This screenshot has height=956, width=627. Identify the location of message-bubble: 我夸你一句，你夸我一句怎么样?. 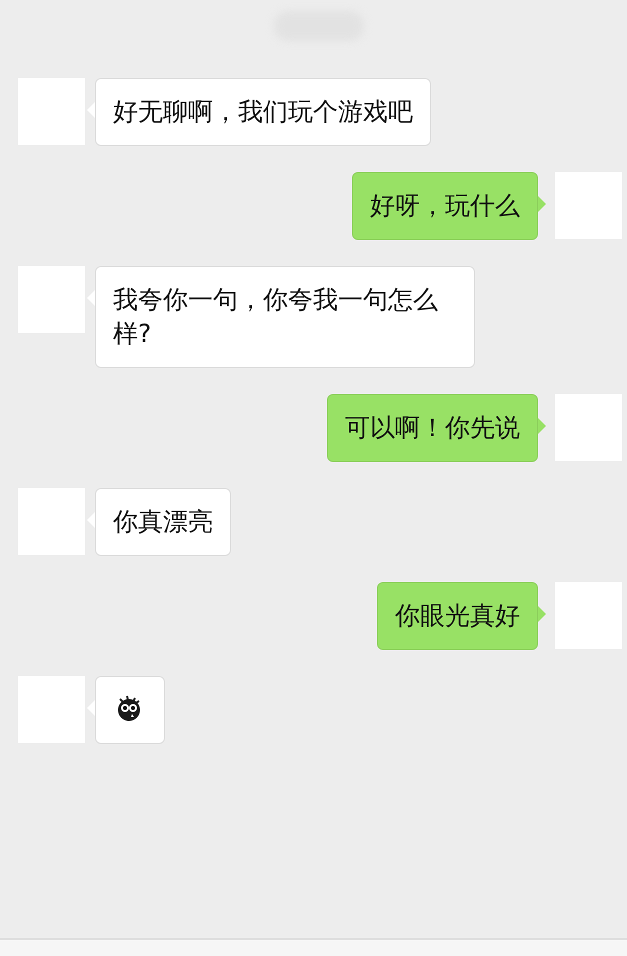
(285, 317).